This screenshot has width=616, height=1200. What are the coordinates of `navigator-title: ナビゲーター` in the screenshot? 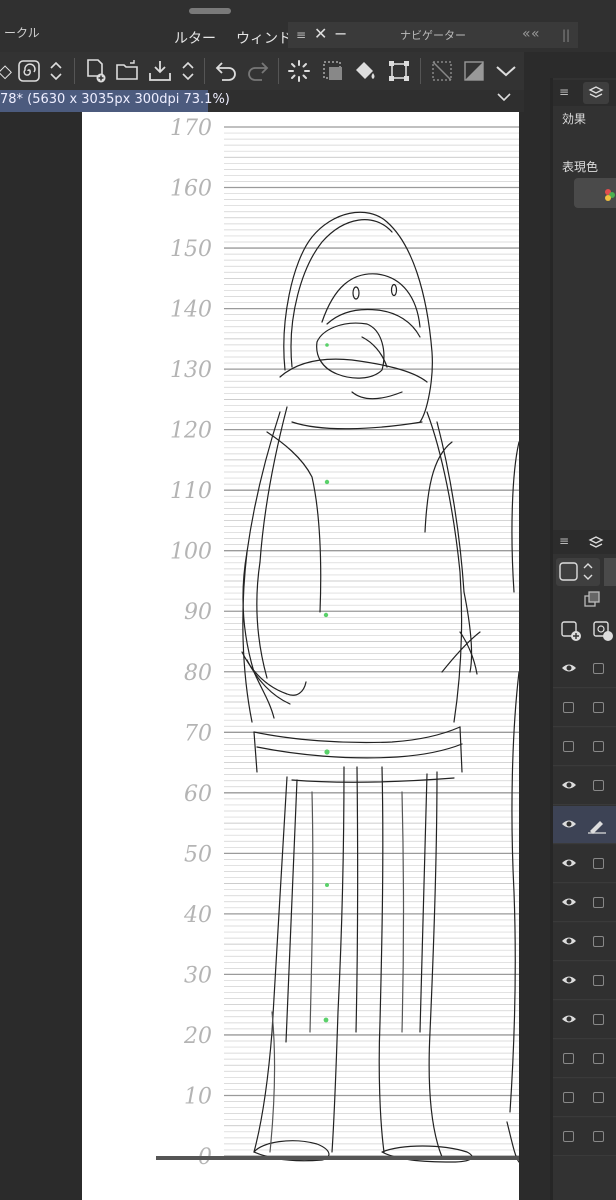 It's located at (433, 35).